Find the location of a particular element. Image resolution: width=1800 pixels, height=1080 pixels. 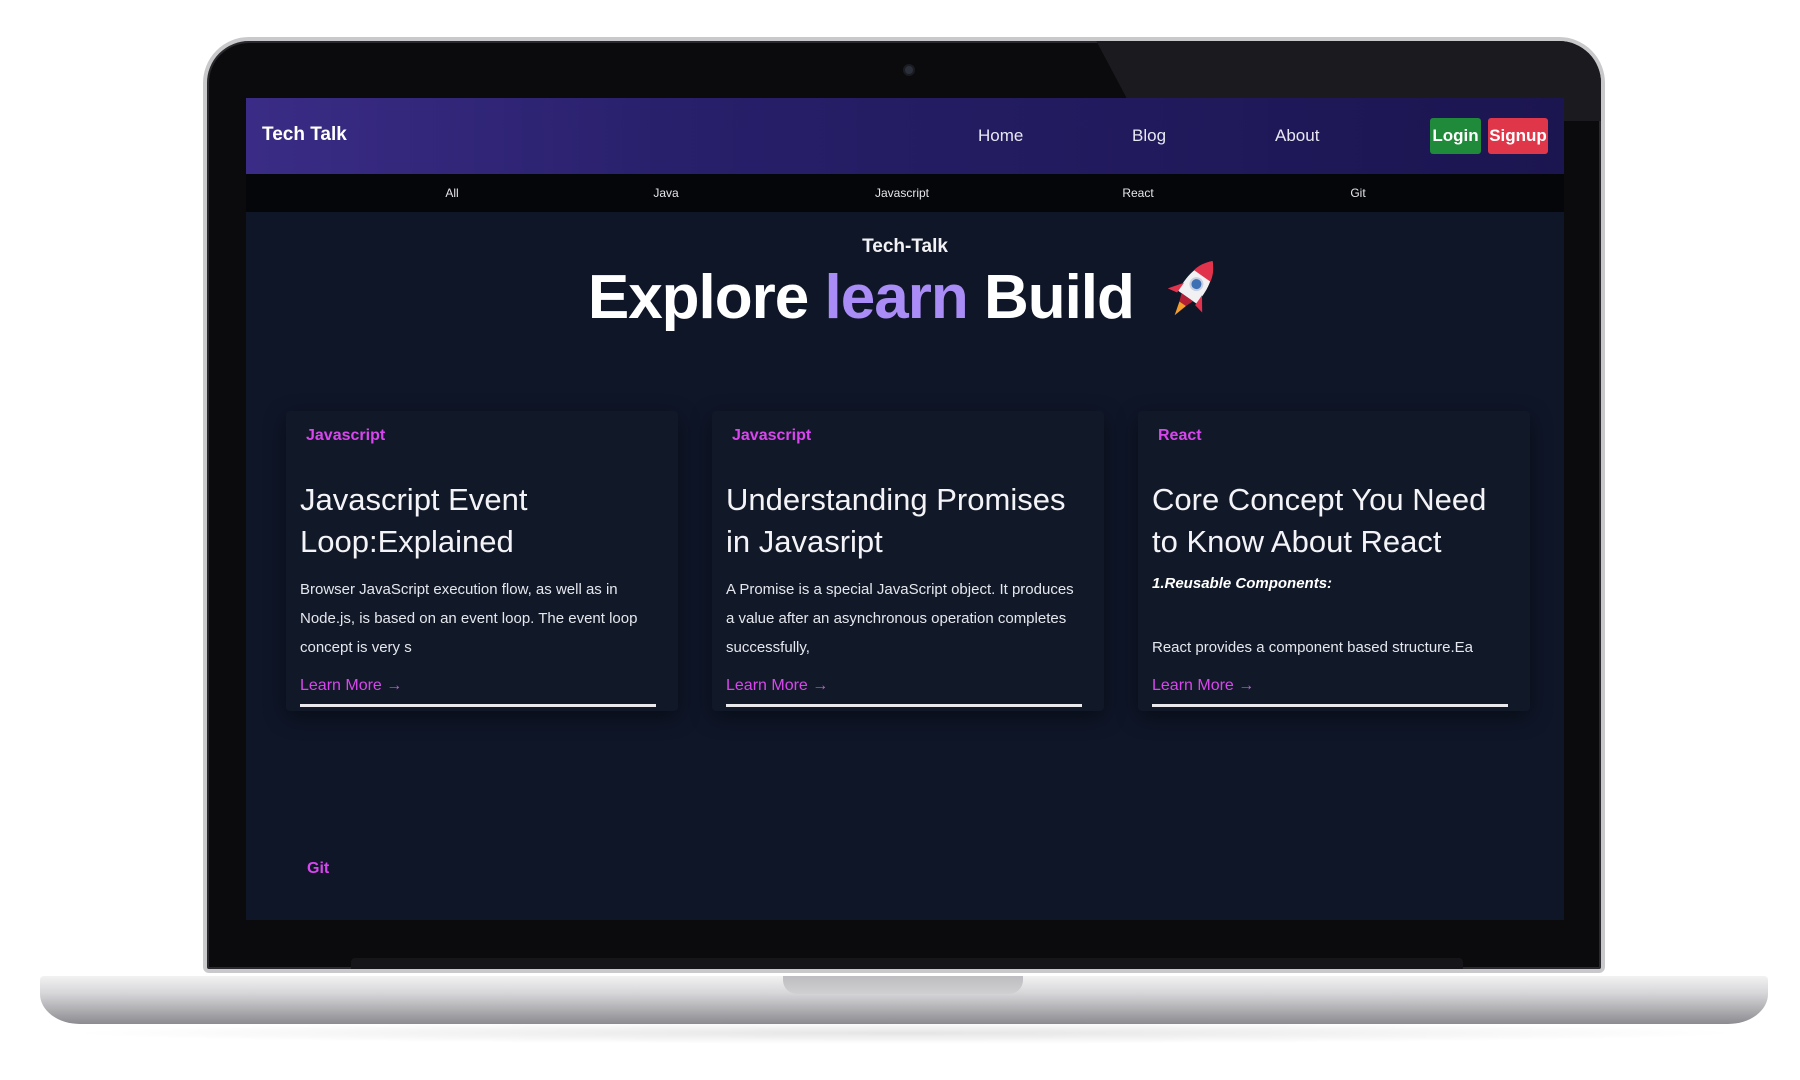

hero-heading: Explore learn Build is located at coordinates (905, 300).